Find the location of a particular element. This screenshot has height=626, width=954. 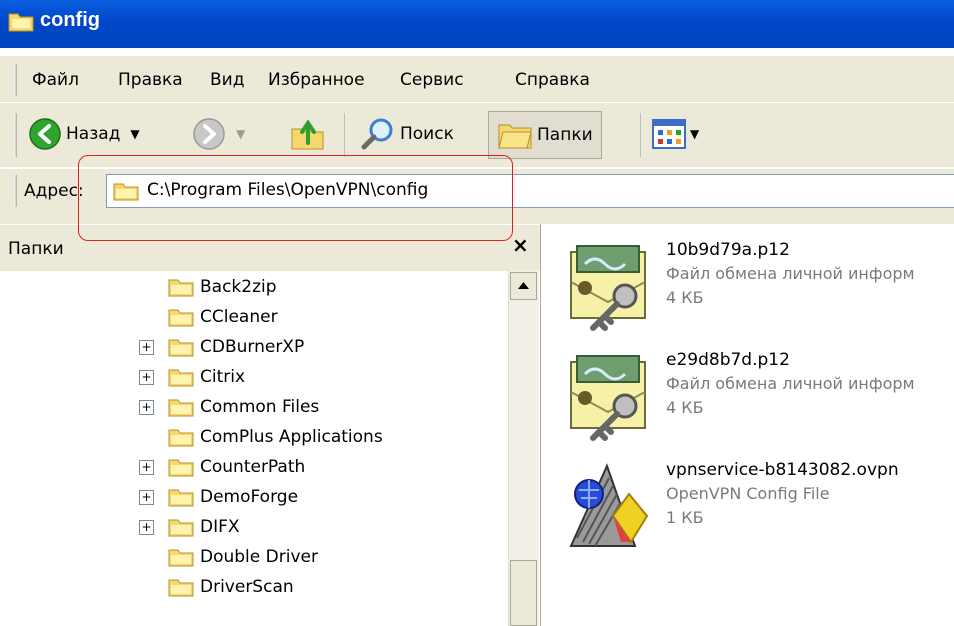

tree-item: Back2zip is located at coordinates (208, 287).